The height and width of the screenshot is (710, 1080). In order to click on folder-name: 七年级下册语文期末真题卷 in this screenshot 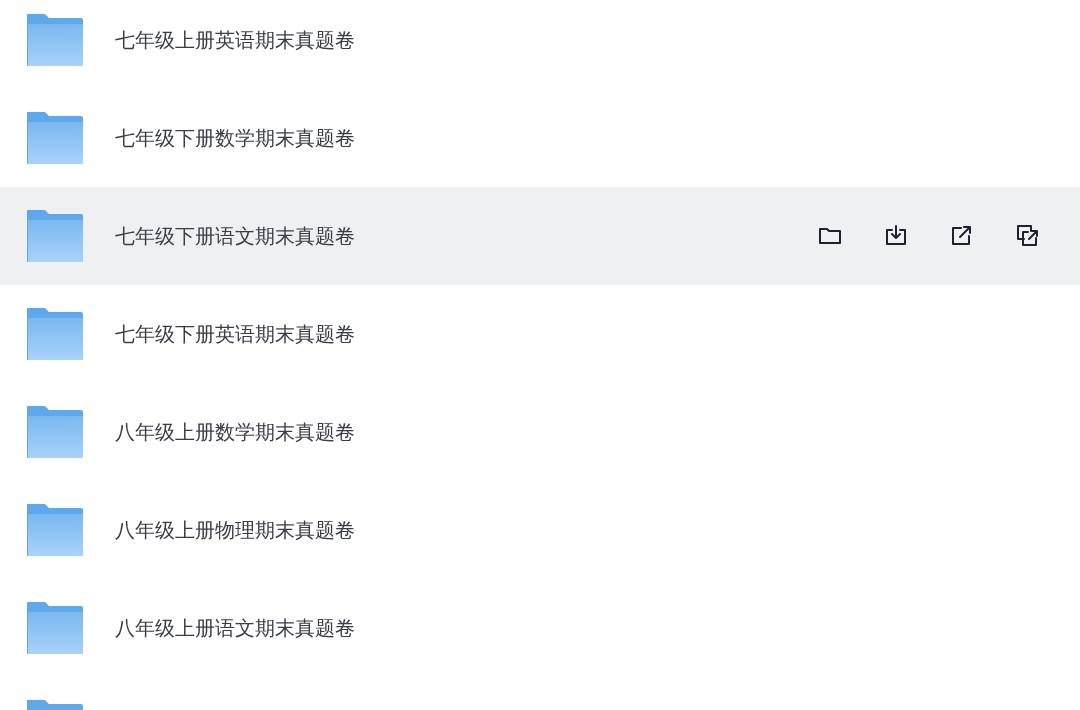, I will do `click(235, 236)`.